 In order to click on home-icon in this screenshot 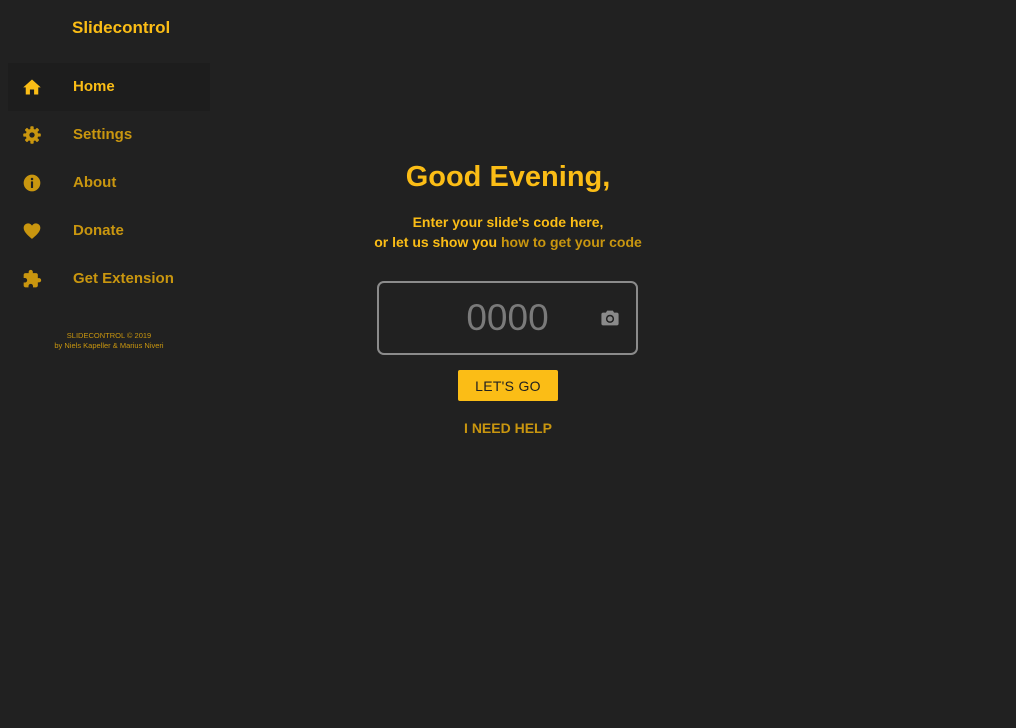, I will do `click(32, 87)`.